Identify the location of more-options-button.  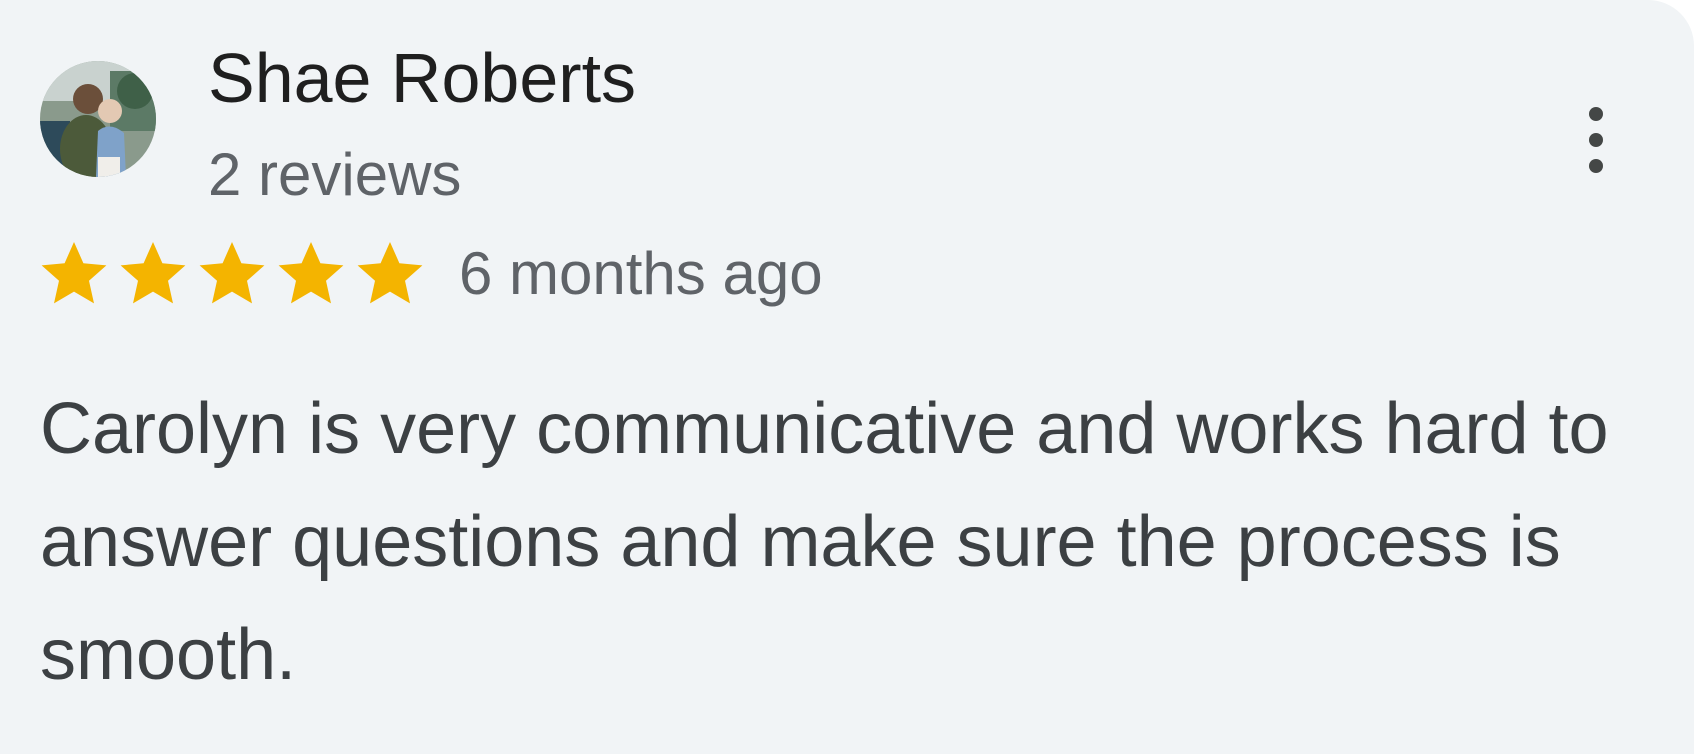
(1596, 140).